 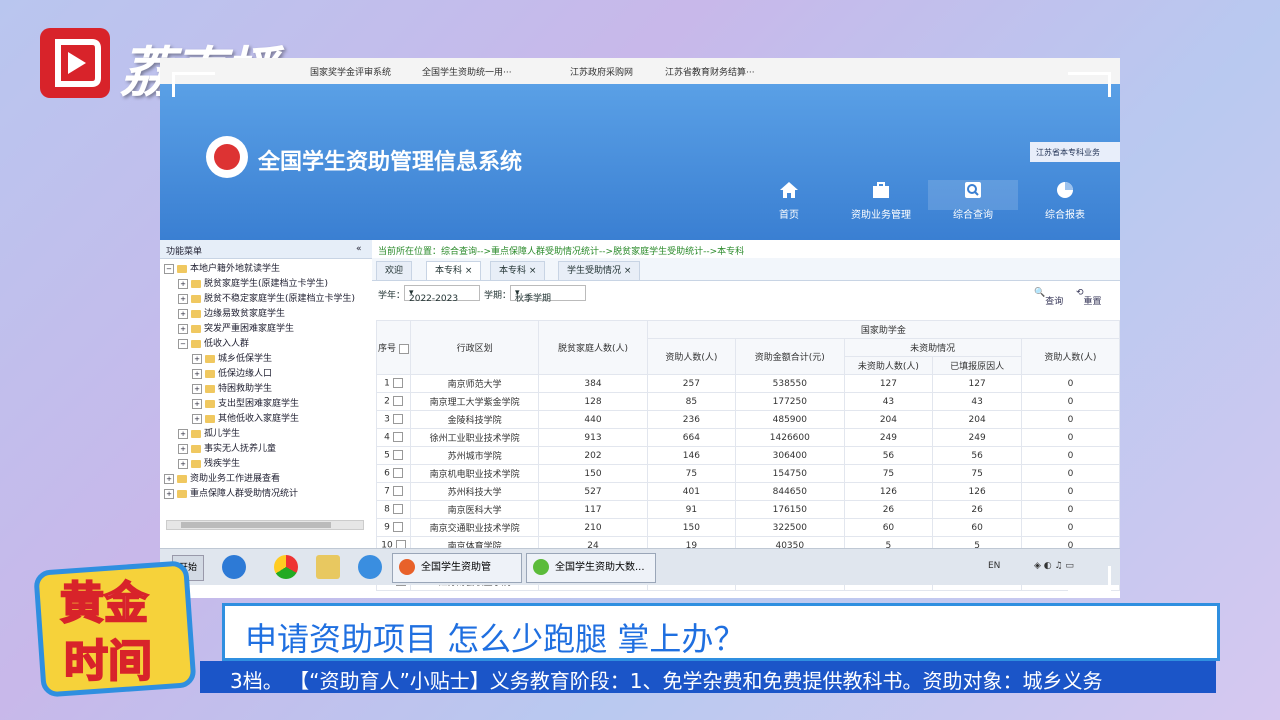 I want to click on table-row: 8 南京医科大学 117 91 176150 26 26 0, so click(x=748, y=509).